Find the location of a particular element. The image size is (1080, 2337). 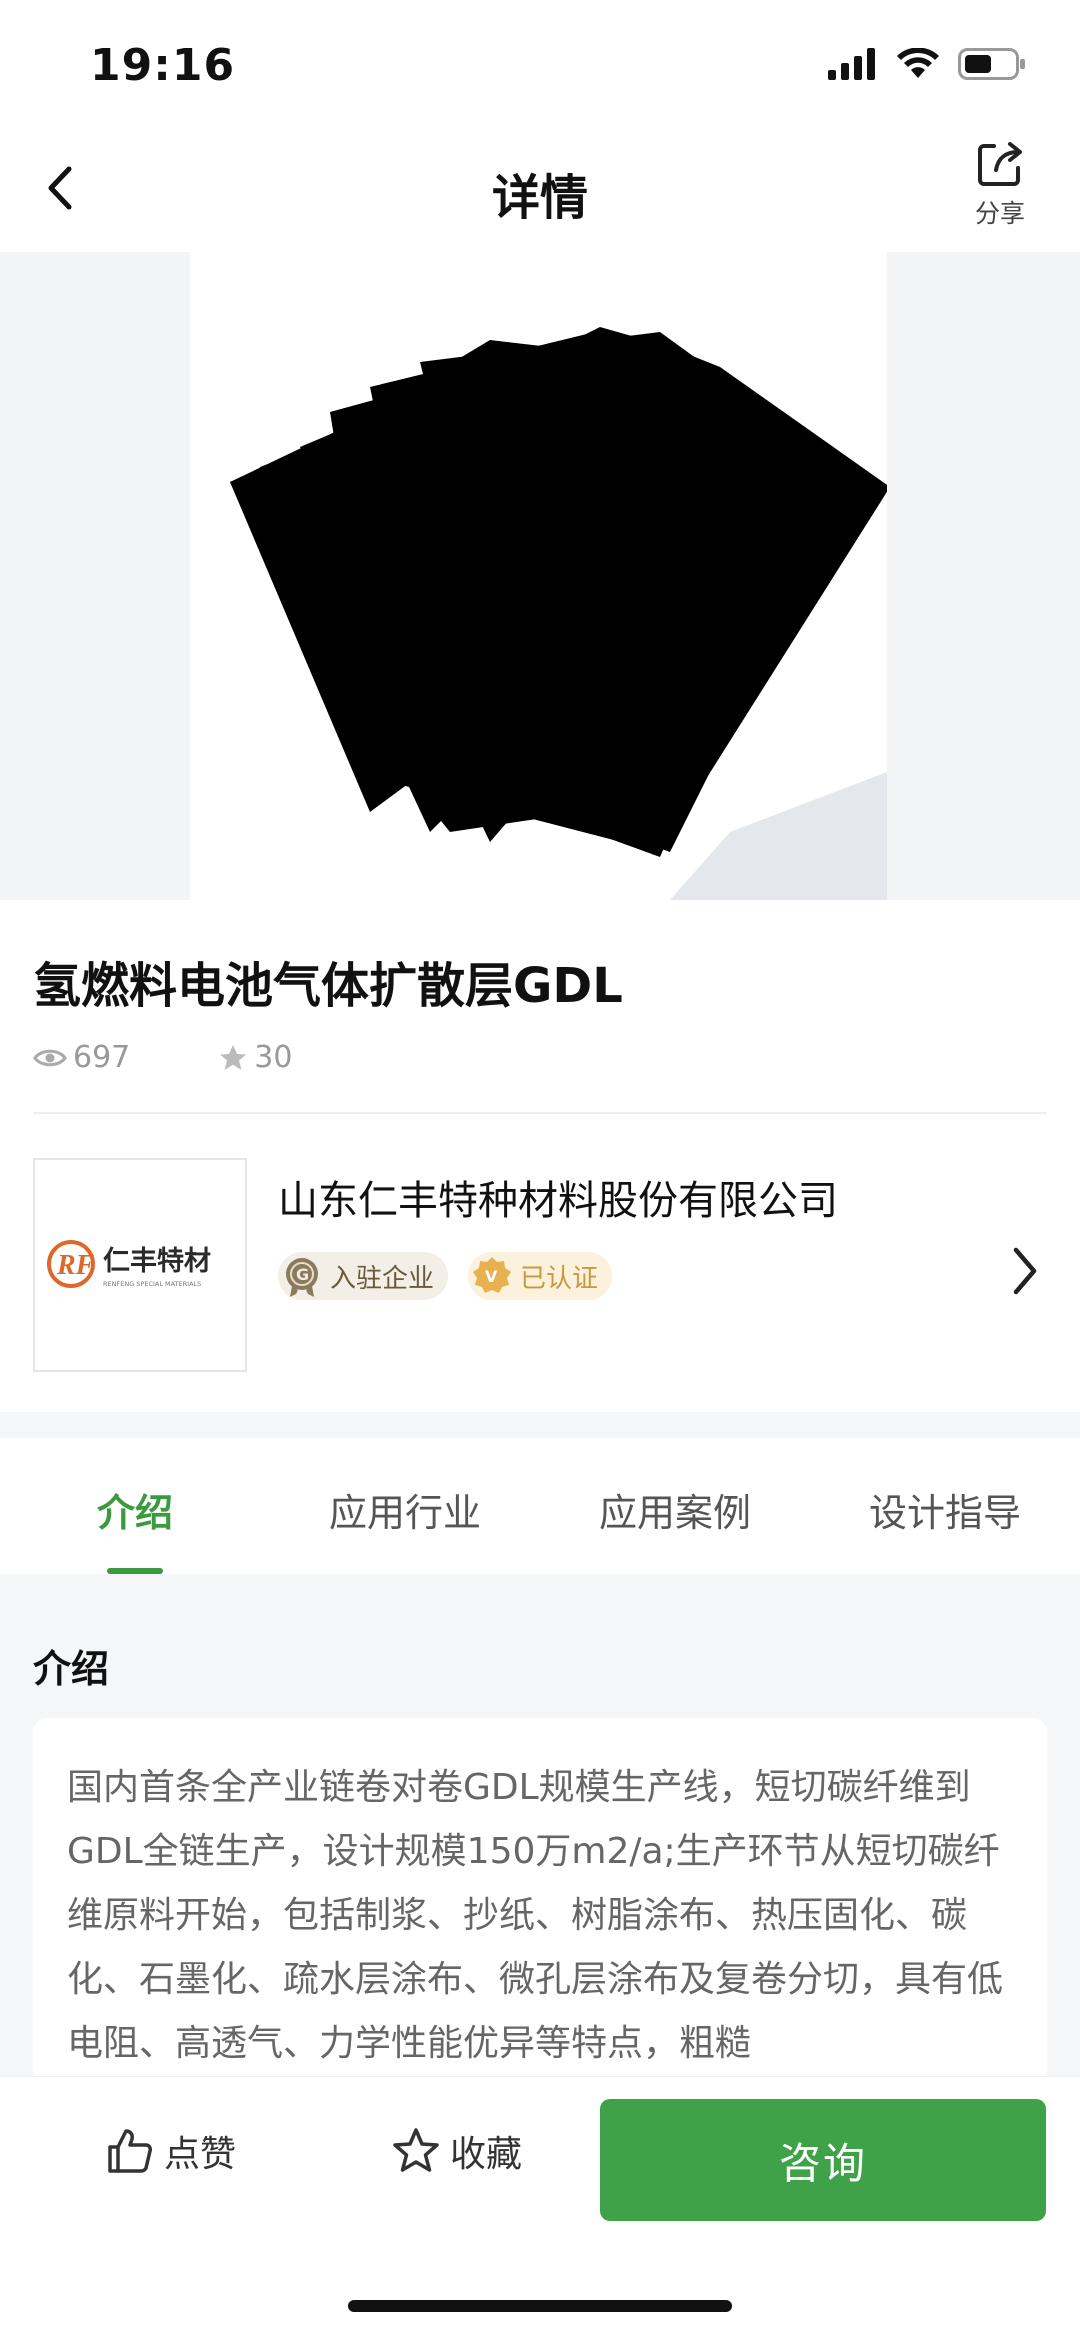

favorite-button: 收藏 is located at coordinates (457, 2151).